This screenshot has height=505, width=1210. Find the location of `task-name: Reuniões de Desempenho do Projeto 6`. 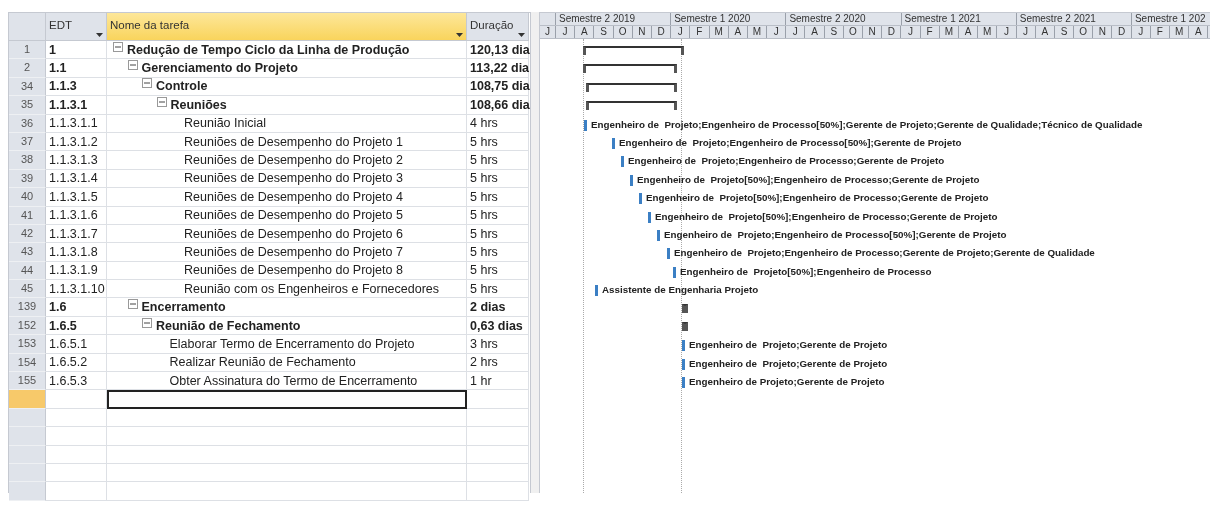

task-name: Reuniões de Desempenho do Projeto 6 is located at coordinates (293, 233).